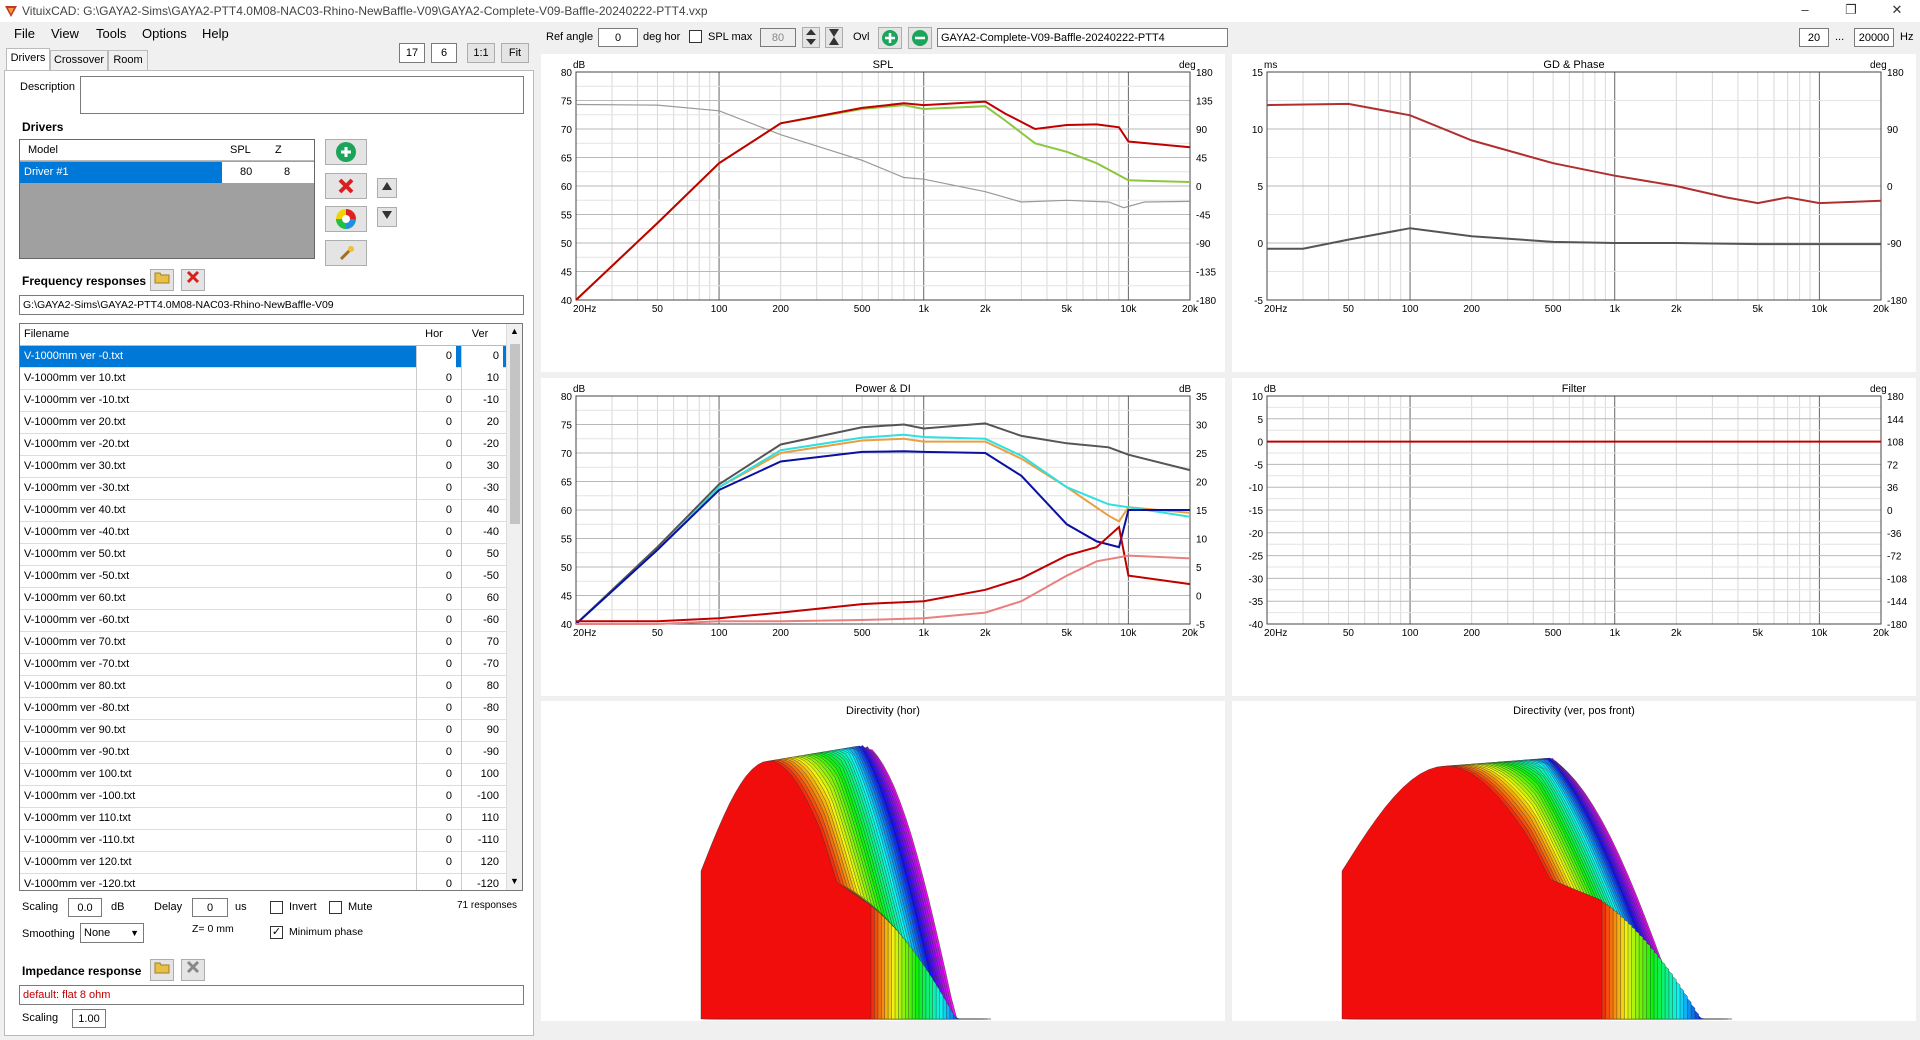 The image size is (1920, 1040). What do you see at coordinates (271, 357) in the screenshot?
I see `file-row: V-1000mm ver -0.txt 0 0` at bounding box center [271, 357].